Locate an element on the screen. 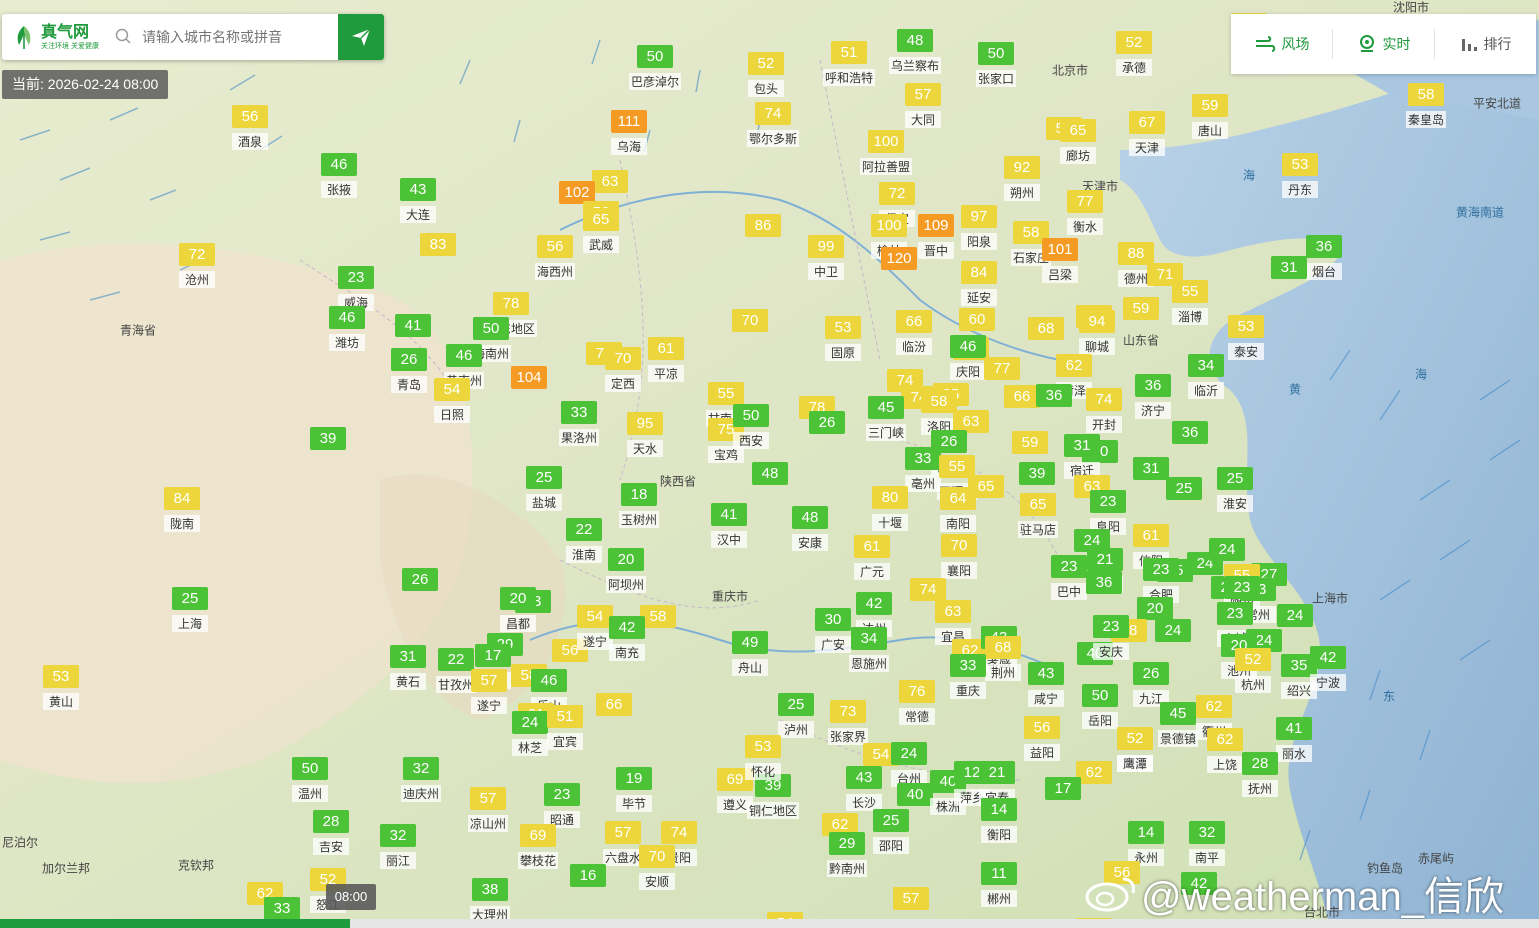 The height and width of the screenshot is (928, 1539). aqi-station-marker: 74 鄂尔多斯 is located at coordinates (773, 124).